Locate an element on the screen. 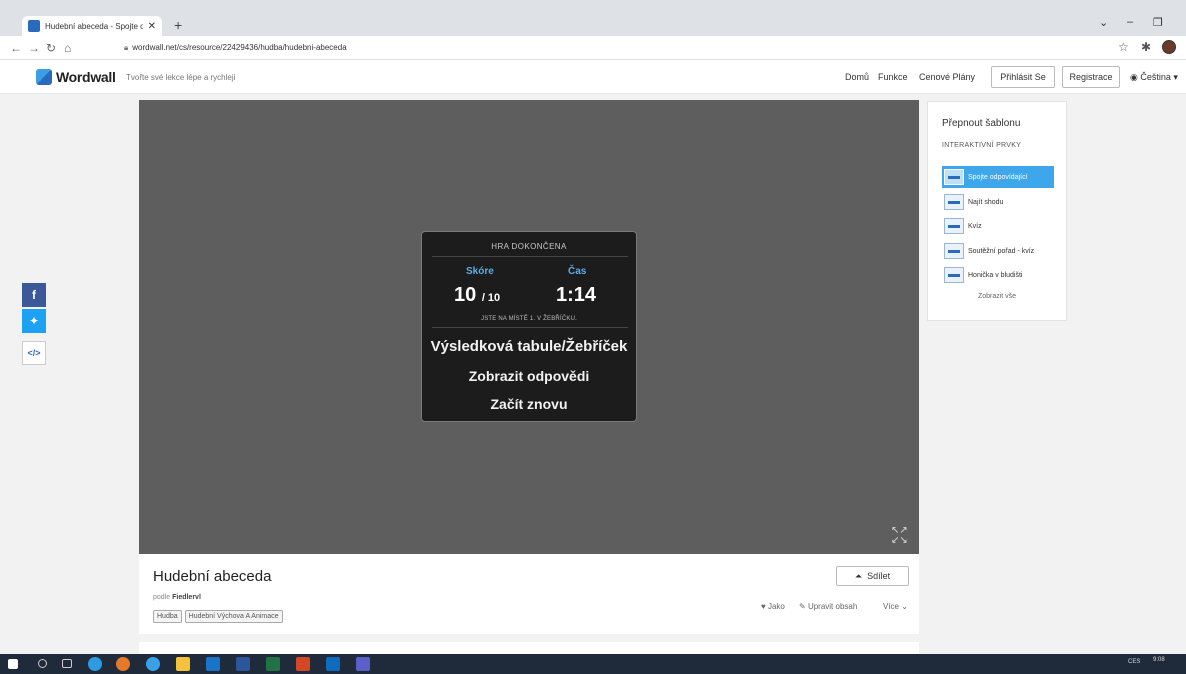 This screenshot has width=1186, height=674. show-all-templates-link: Zobrazit vše is located at coordinates (997, 296).